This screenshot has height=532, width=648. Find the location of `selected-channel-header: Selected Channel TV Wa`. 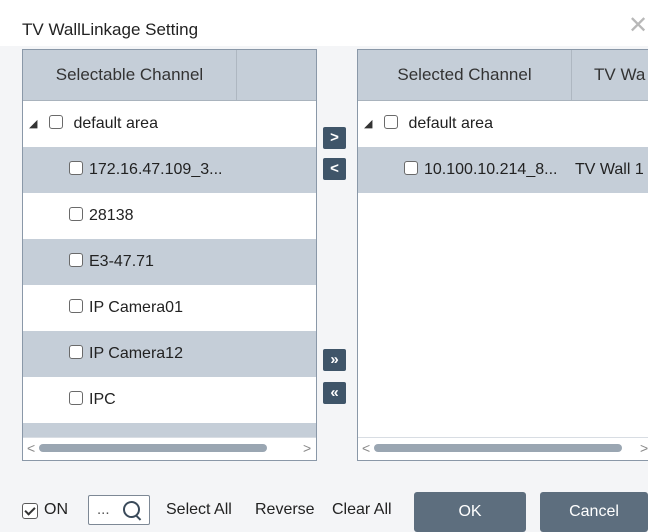

selected-channel-header: Selected Channel TV Wa is located at coordinates (503, 75).